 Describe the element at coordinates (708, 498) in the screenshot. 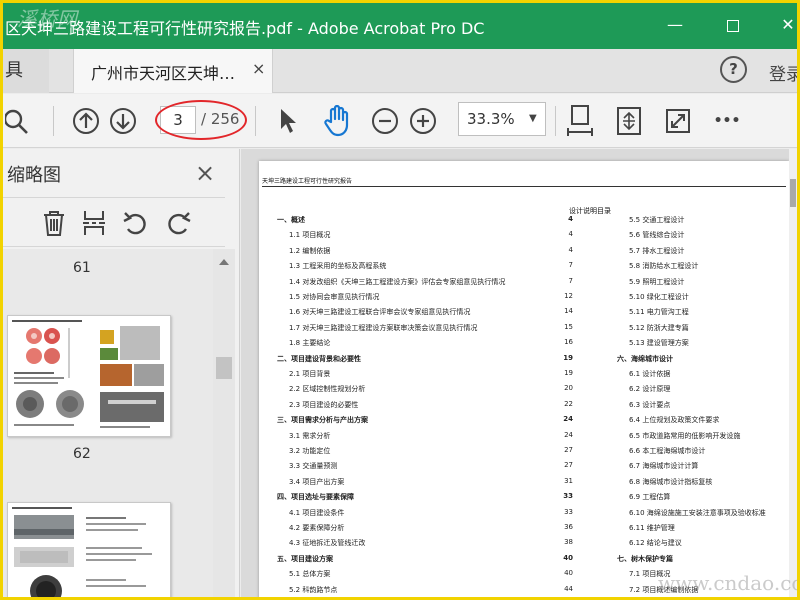

I see `toc-row: 6.9 工程估算` at that location.